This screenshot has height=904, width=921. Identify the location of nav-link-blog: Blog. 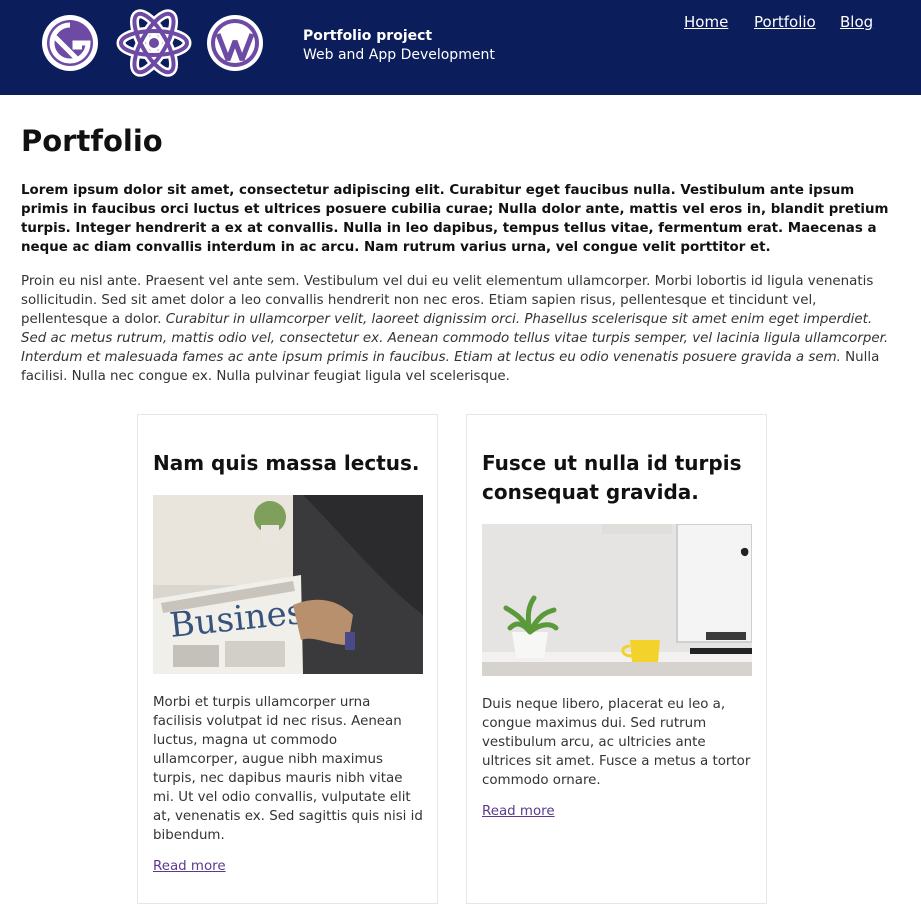
(856, 22).